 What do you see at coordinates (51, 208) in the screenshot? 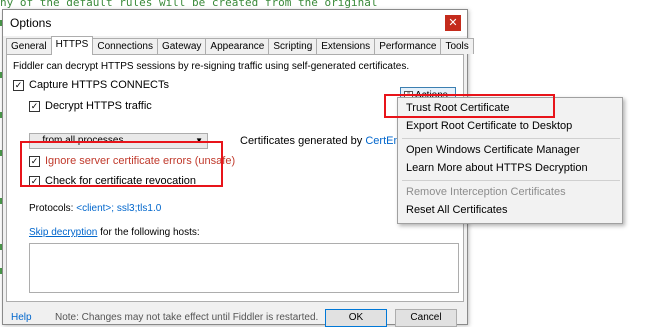
I see `protocols-label: Protocols:` at bounding box center [51, 208].